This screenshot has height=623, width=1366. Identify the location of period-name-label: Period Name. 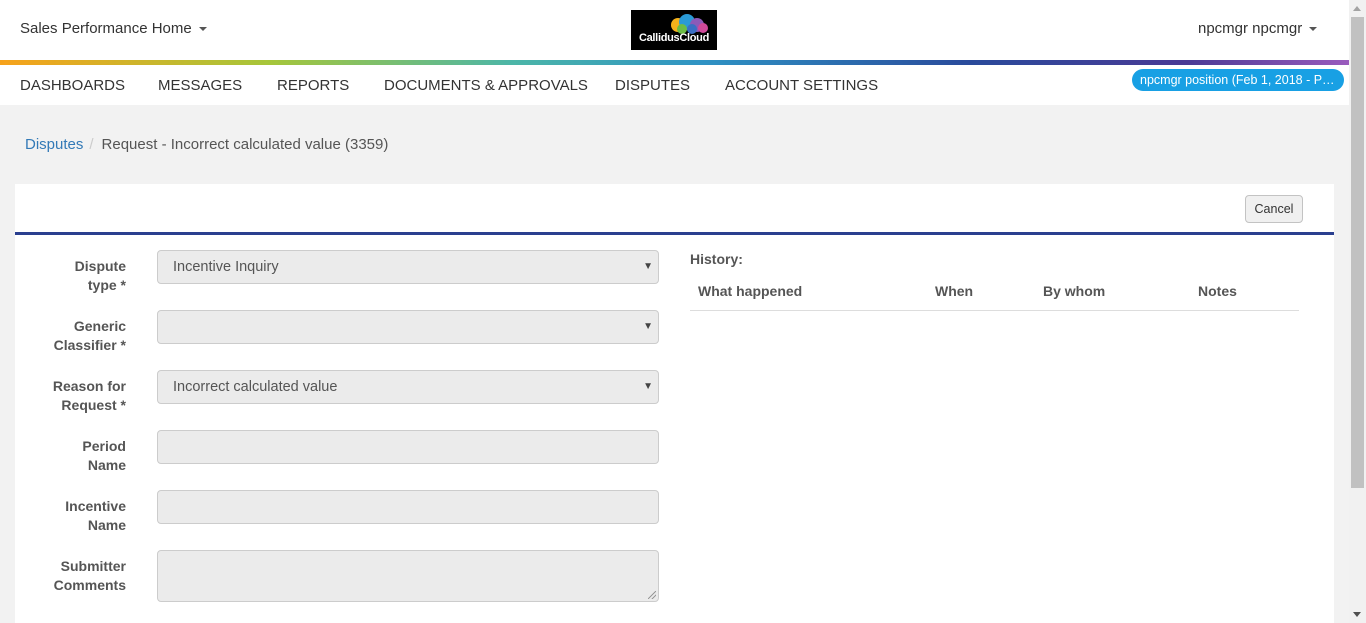
(70, 456).